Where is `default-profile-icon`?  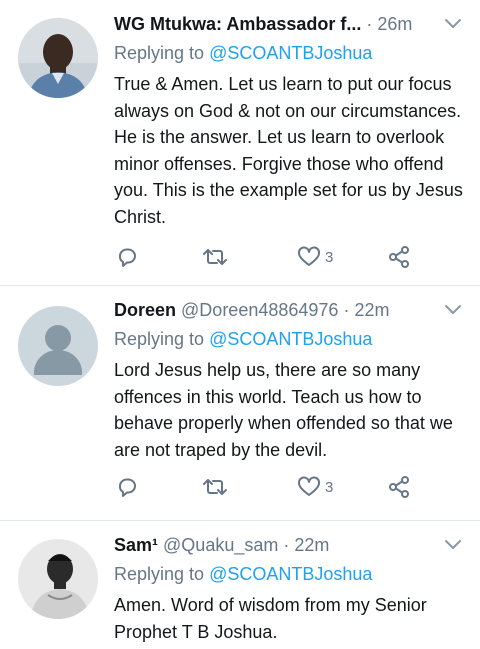
default-profile-icon is located at coordinates (58, 346).